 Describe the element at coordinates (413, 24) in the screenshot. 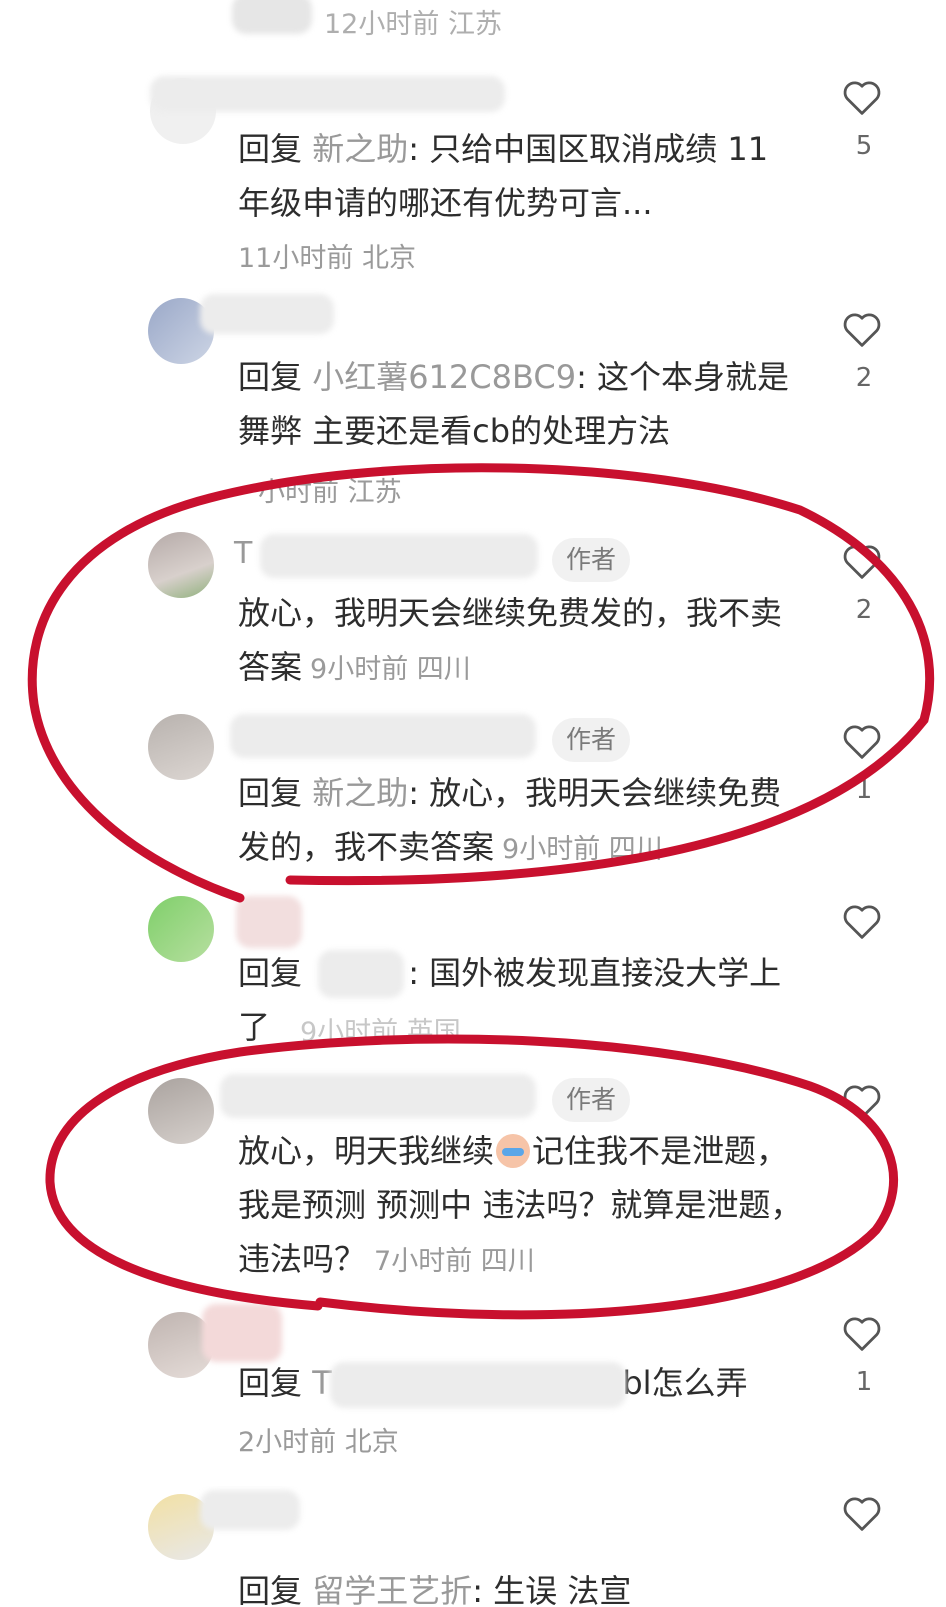

I see `comment-meta: 12小时前 江苏` at that location.